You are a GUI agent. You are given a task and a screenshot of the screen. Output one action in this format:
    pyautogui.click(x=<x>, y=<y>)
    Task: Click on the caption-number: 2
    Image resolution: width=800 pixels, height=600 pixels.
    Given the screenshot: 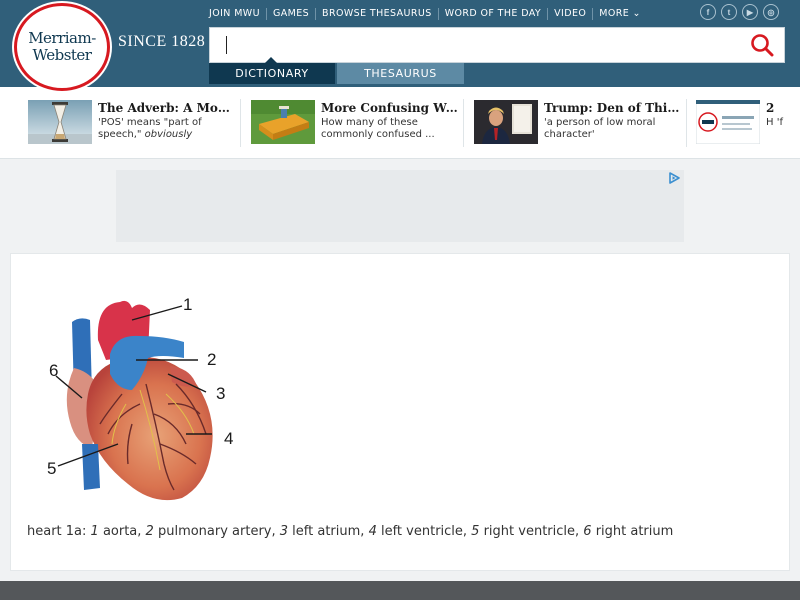 What is the action you would take?
    pyautogui.click(x=149, y=531)
    